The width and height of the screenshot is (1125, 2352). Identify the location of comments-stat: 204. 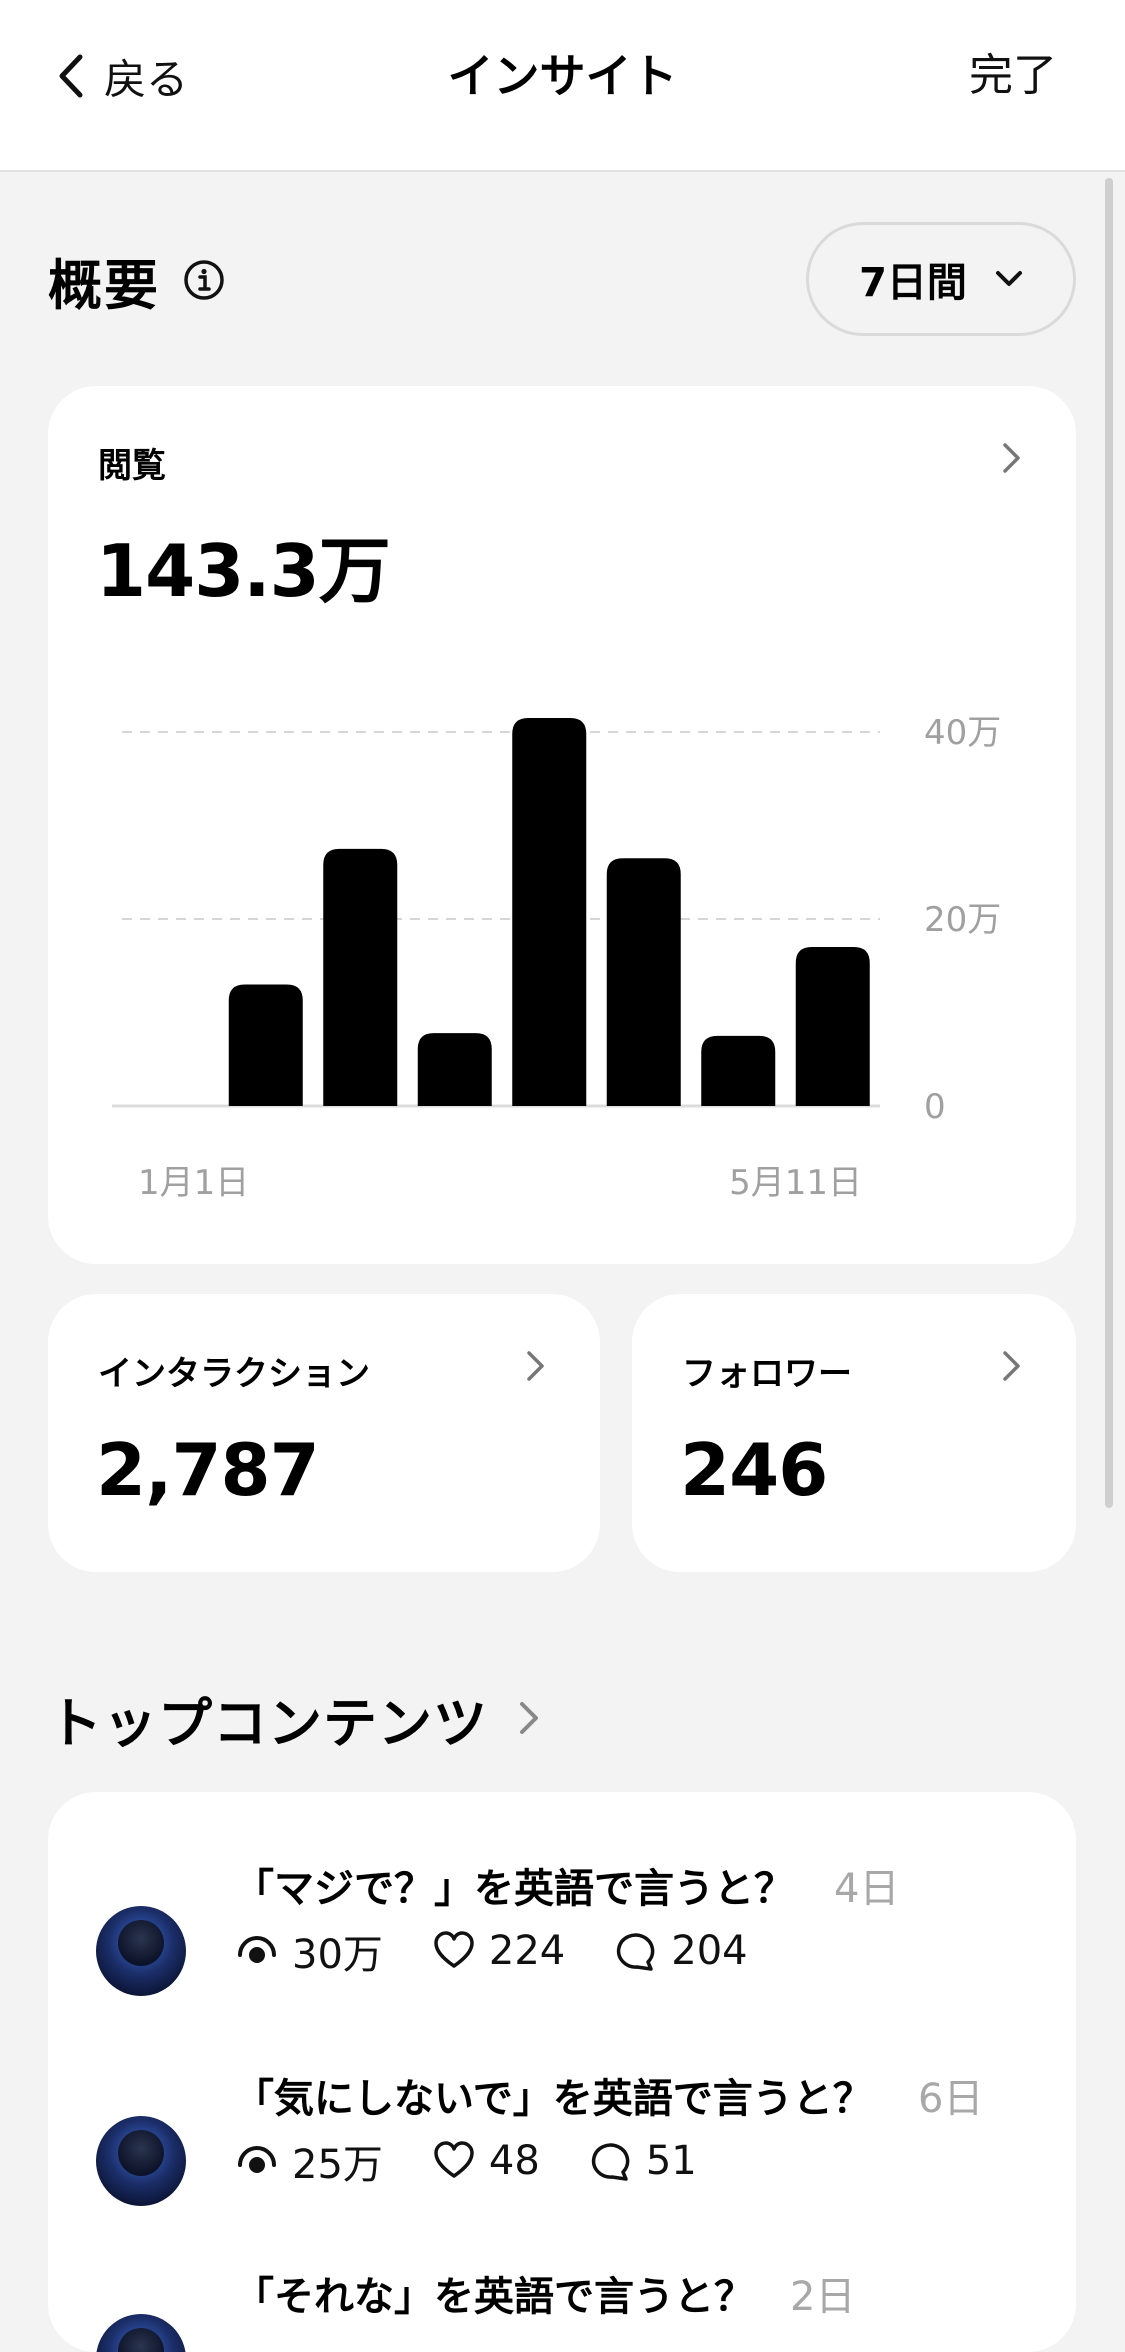
(680, 1951).